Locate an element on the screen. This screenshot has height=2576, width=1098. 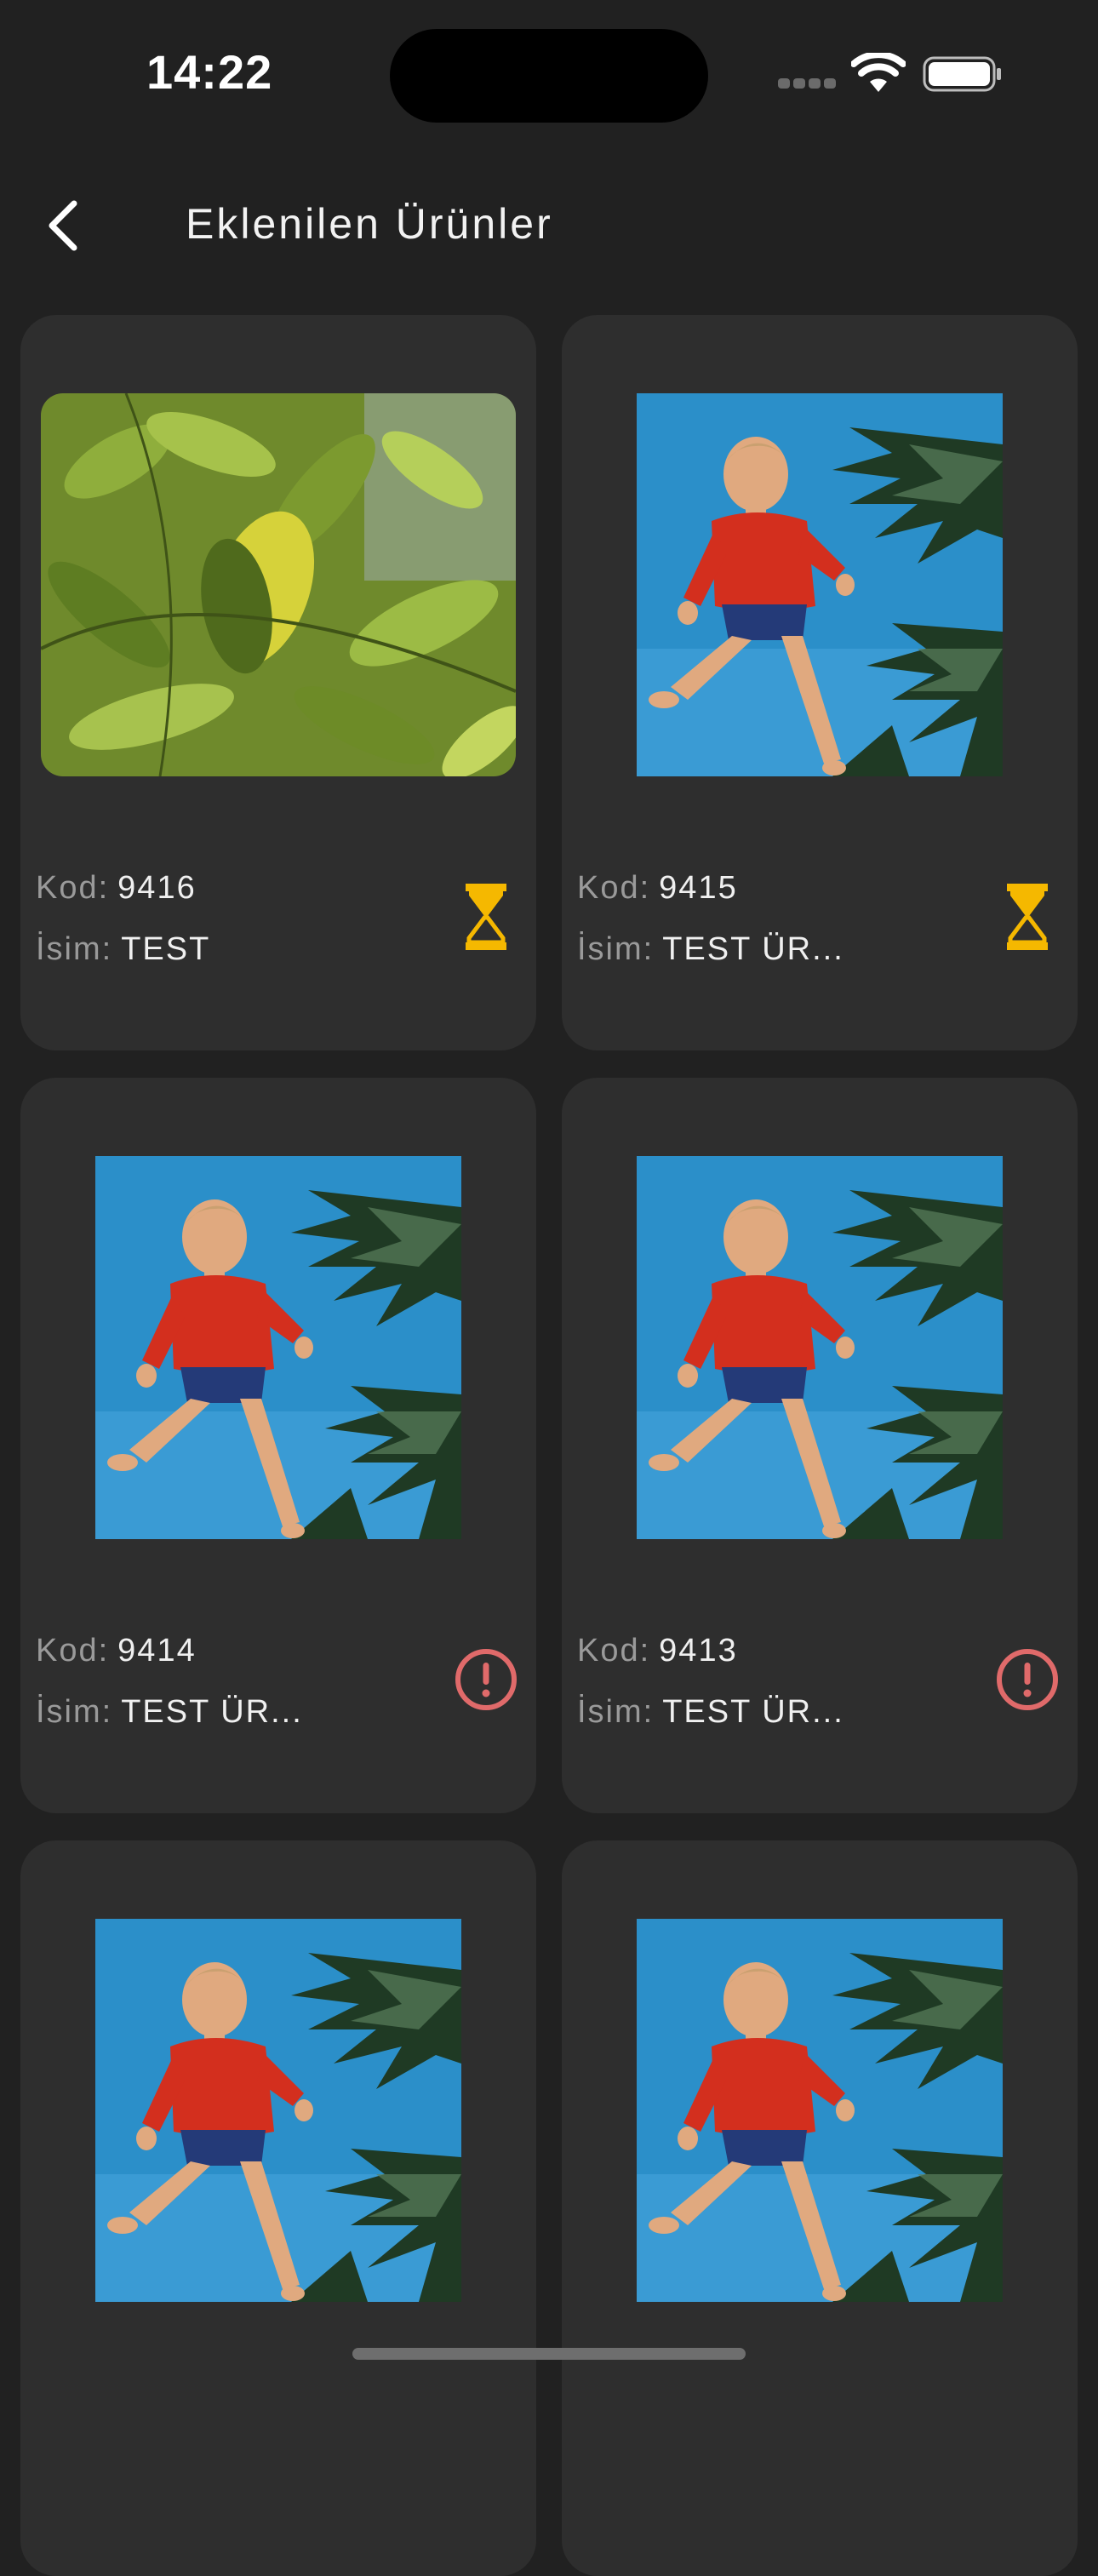
product-name: İsim: TEST is located at coordinates (123, 950).